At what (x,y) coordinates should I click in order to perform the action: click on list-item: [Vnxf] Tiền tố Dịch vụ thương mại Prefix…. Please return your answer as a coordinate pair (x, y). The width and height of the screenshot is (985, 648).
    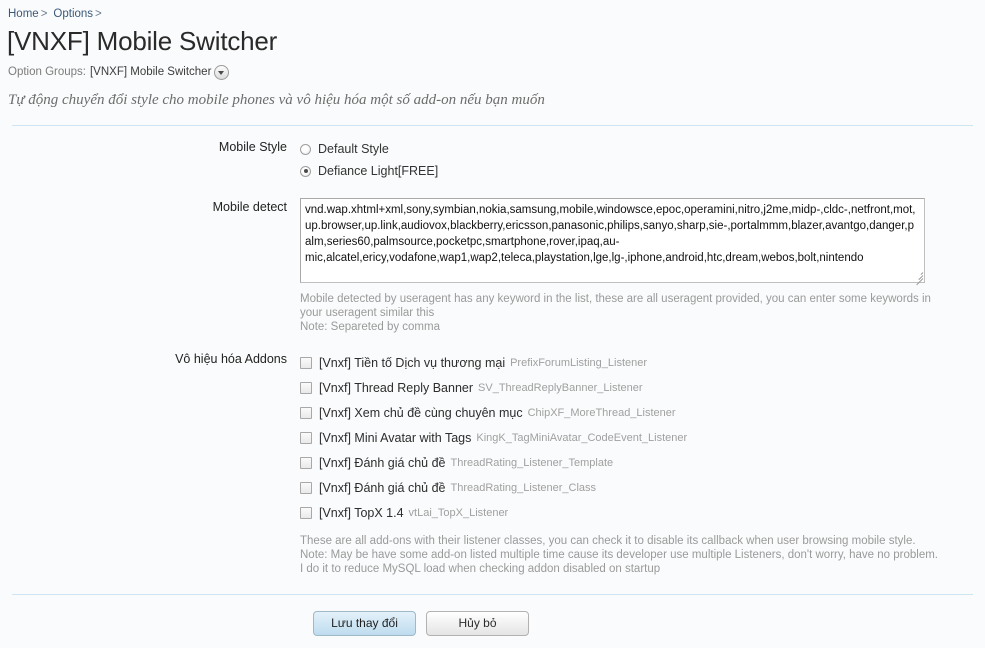
    Looking at the image, I should click on (642, 362).